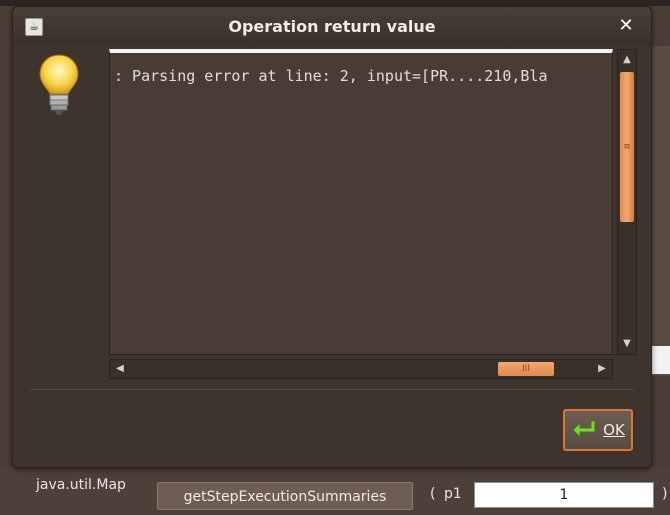 The image size is (670, 515). Describe the element at coordinates (332, 389) in the screenshot. I see `dialog-separator` at that location.